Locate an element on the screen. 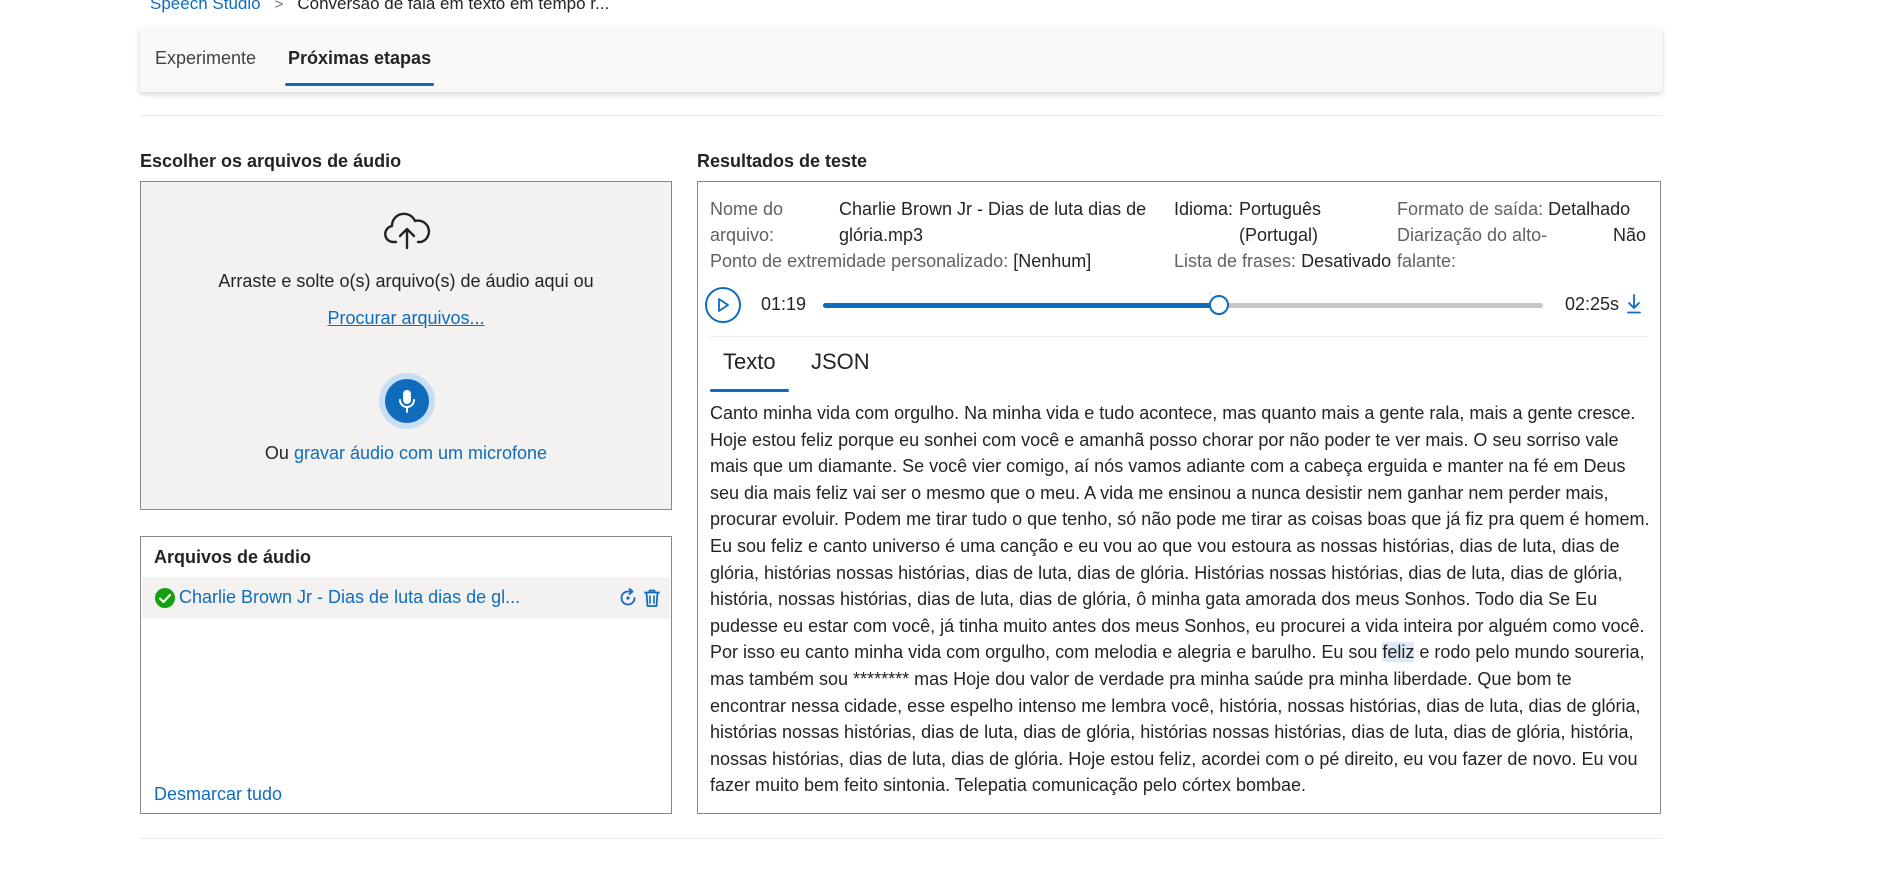  endpoint-value: [Nenhum] is located at coordinates (1052, 261).